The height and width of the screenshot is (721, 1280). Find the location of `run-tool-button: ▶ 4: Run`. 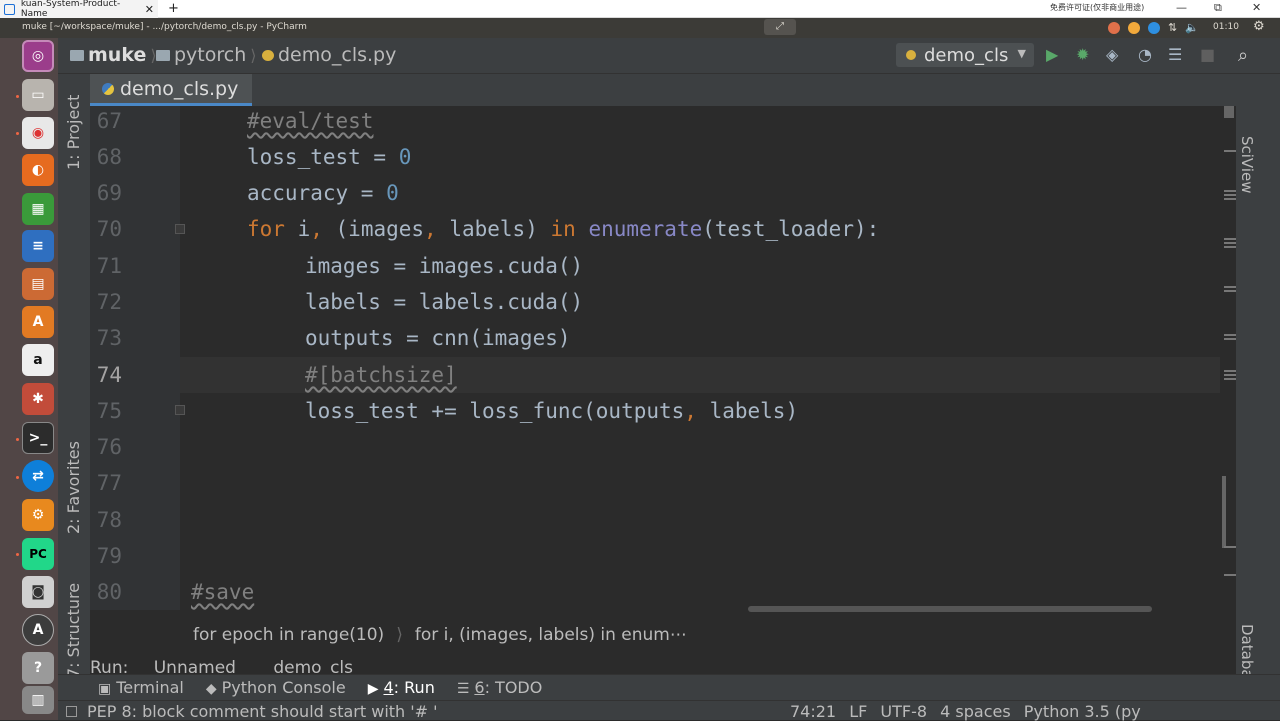

run-tool-button: ▶ 4: Run is located at coordinates (401, 687).